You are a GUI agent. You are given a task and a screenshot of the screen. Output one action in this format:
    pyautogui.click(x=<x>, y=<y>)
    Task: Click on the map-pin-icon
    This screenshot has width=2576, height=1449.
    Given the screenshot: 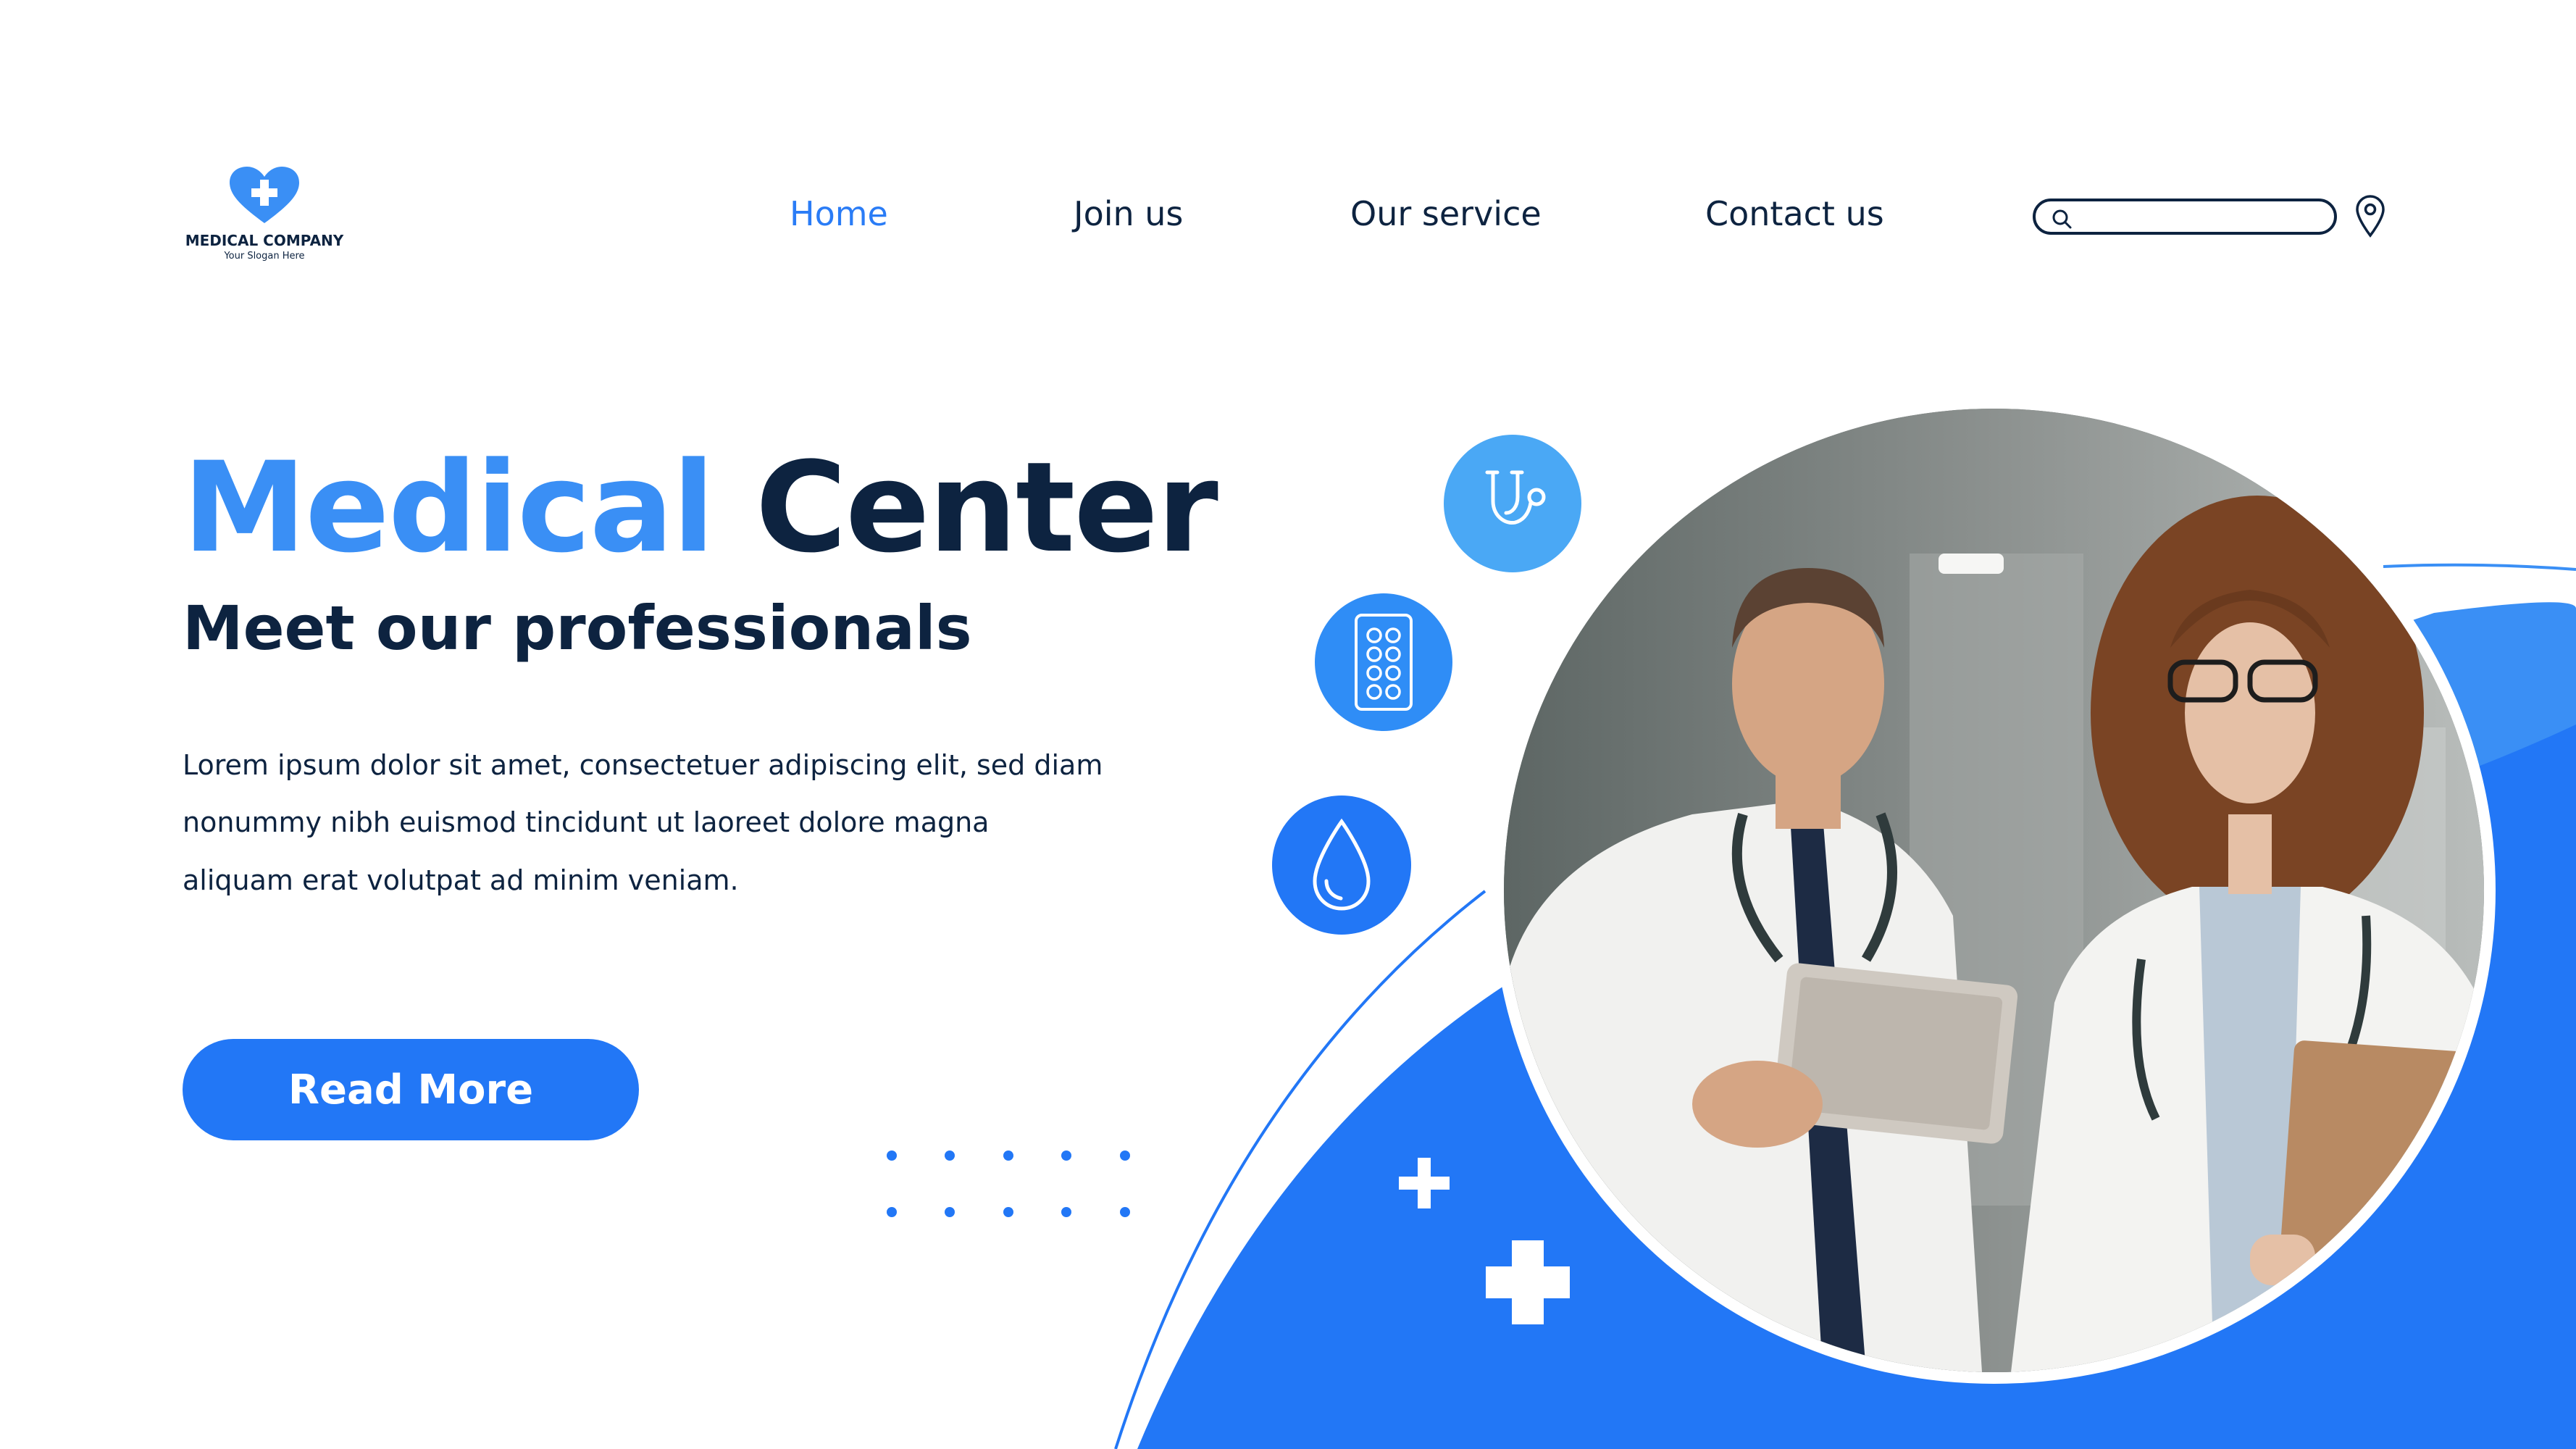 What is the action you would take?
    pyautogui.click(x=2370, y=216)
    